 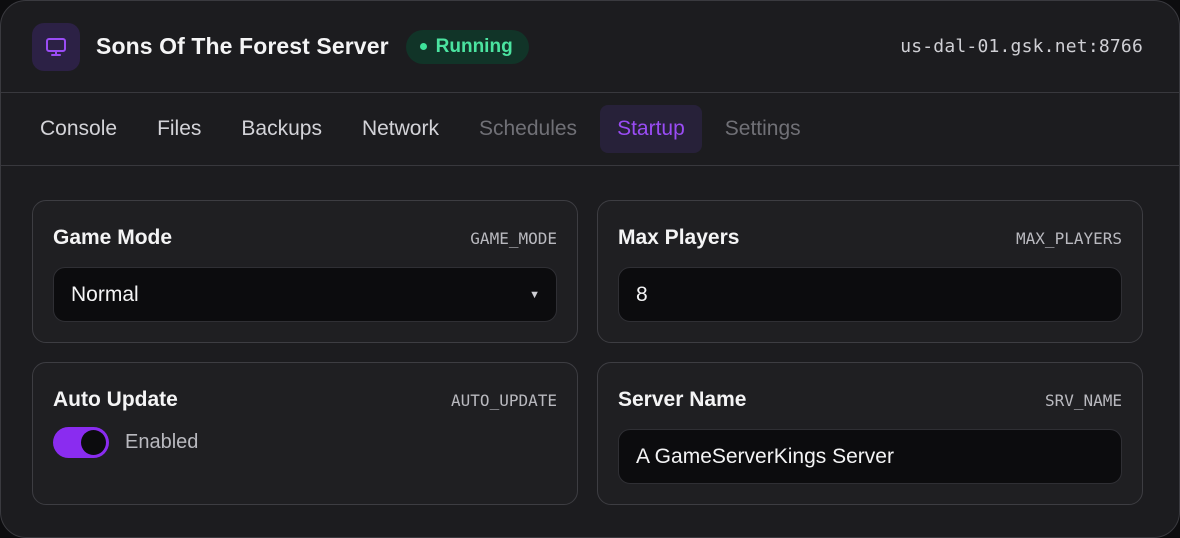 I want to click on toggle-knob, so click(x=93, y=442).